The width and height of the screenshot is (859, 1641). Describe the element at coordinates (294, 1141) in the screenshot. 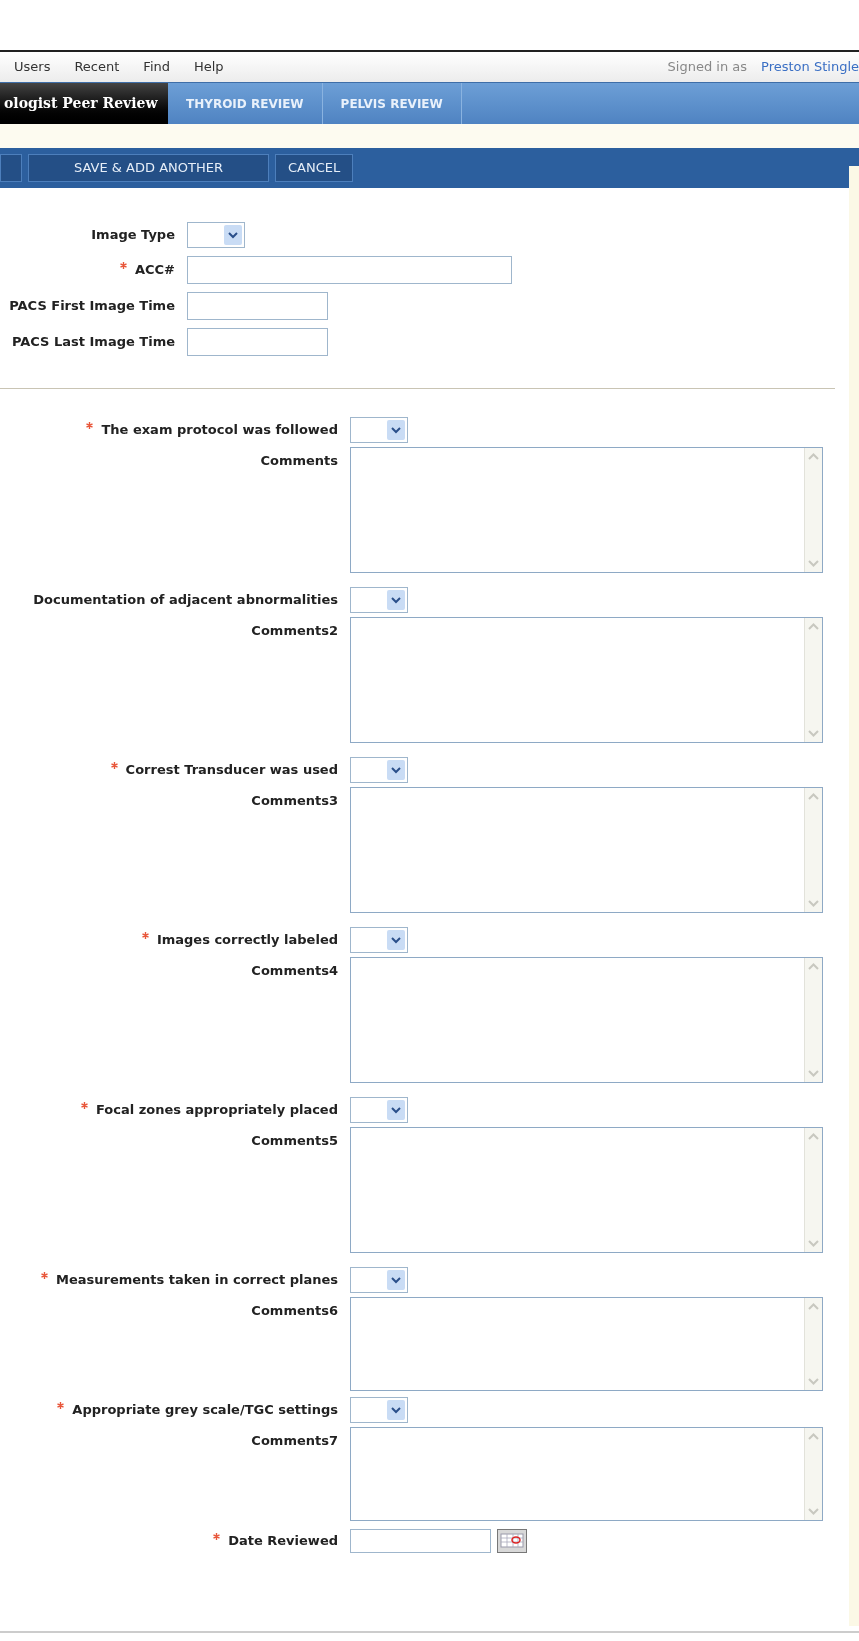

I see `comments-label: Comments5` at that location.